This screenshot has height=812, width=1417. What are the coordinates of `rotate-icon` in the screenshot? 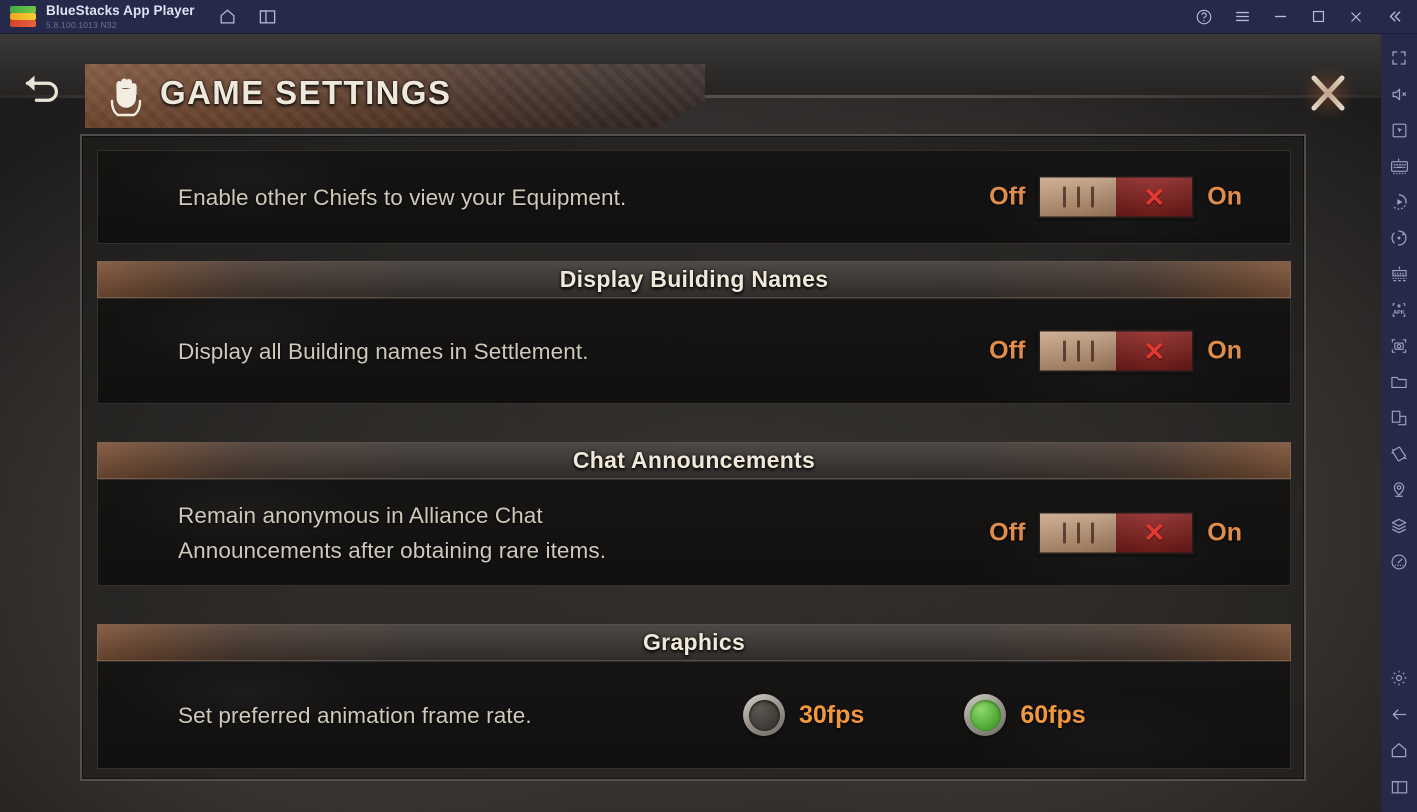 It's located at (1399, 238).